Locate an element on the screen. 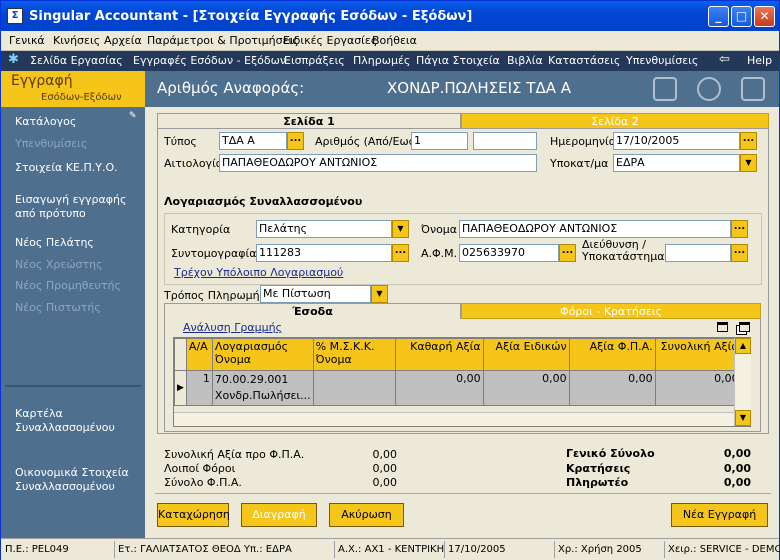 Image resolution: width=780 pixels, height=560 pixels. col-vat-value: Αξία Φ.Π.Α. is located at coordinates (612, 354).